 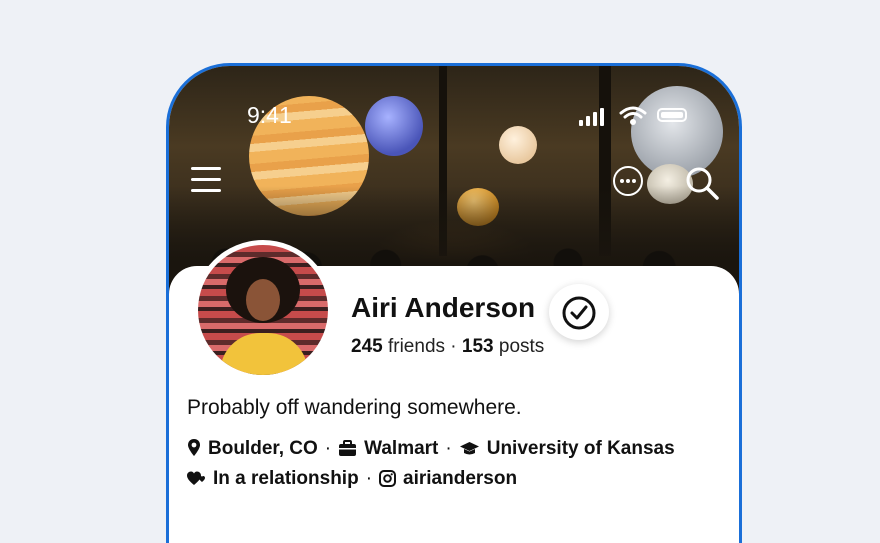 What do you see at coordinates (263, 310) in the screenshot?
I see `avatar` at bounding box center [263, 310].